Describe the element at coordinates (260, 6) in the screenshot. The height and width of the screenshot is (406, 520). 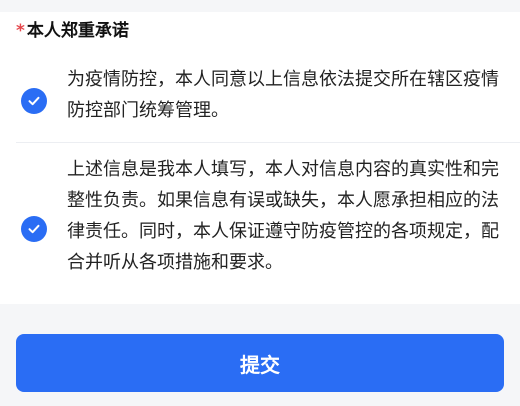
I see `top-spacer` at that location.